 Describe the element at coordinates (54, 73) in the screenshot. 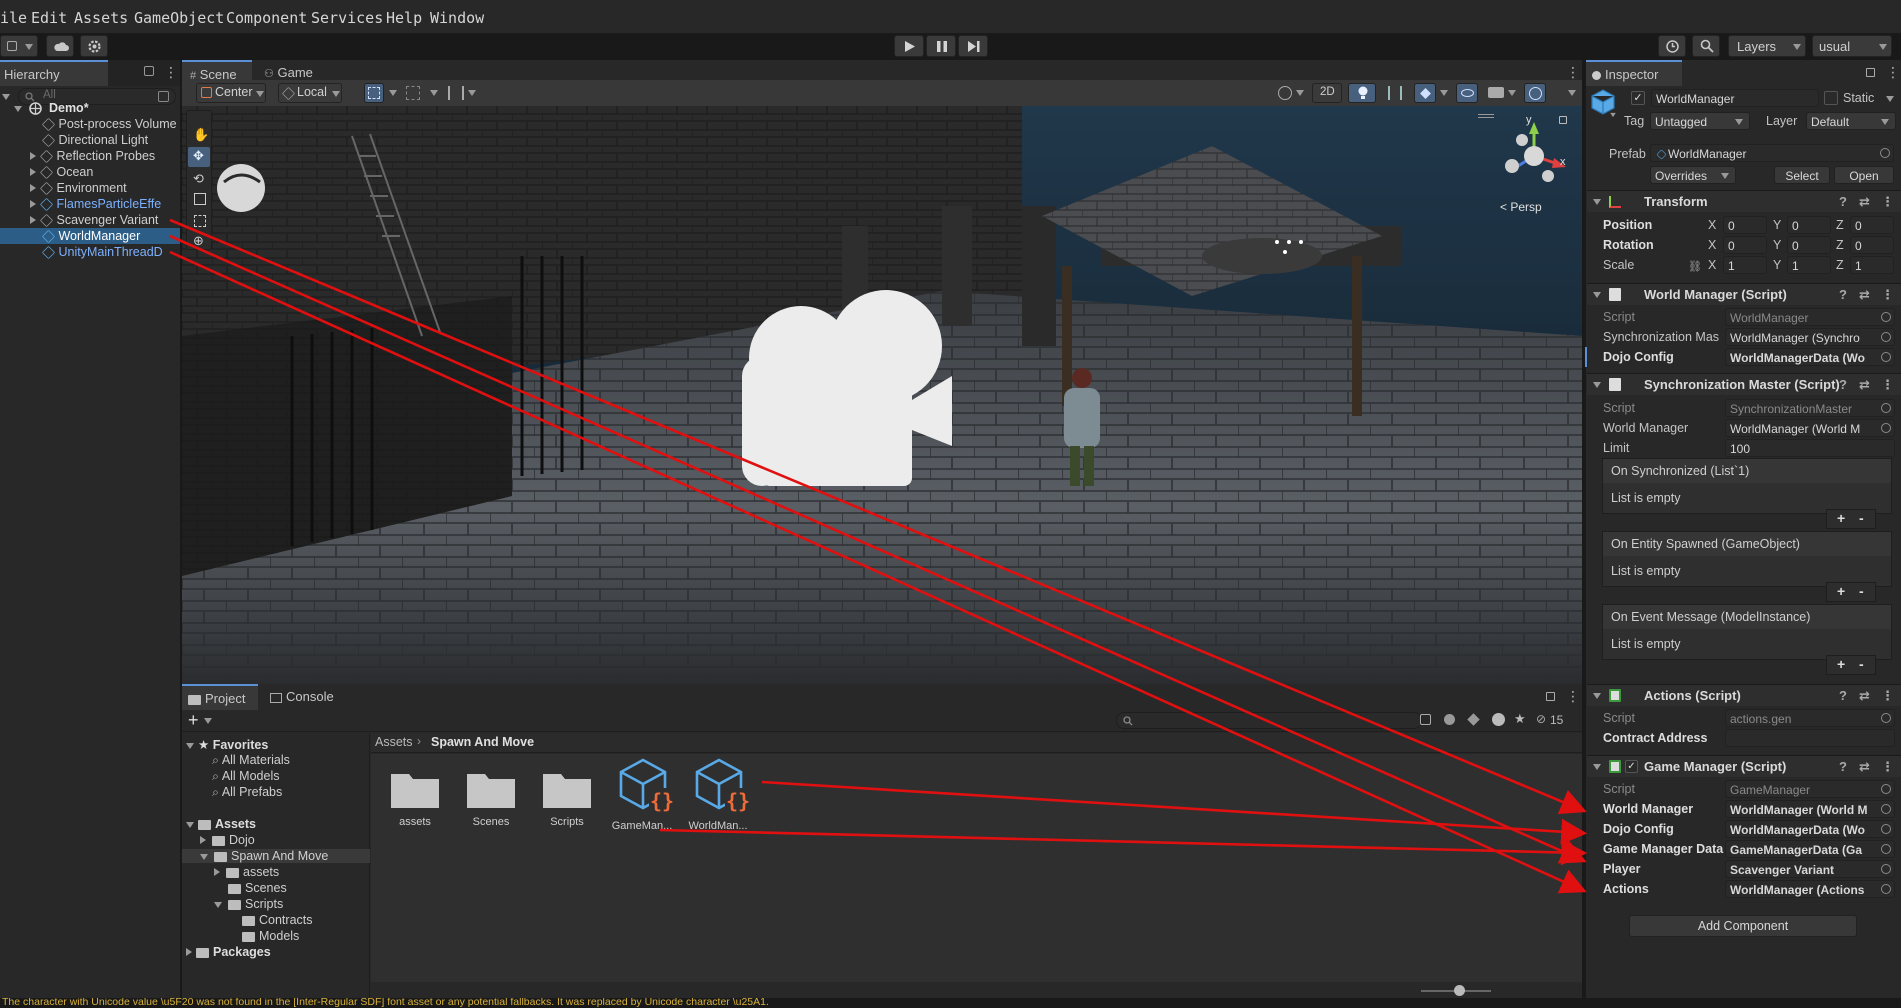

I see `tab-hierarchy: Hierarchy` at that location.